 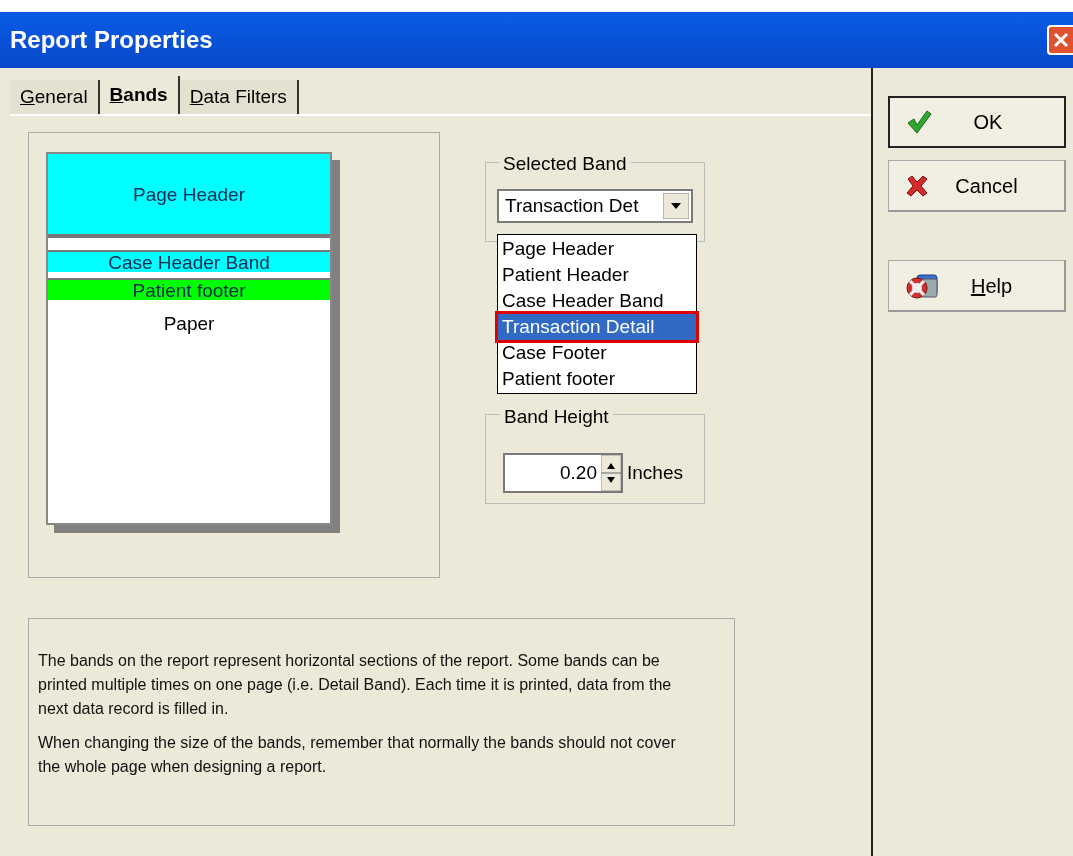 I want to click on lifebuoy-icon, so click(x=922, y=285).